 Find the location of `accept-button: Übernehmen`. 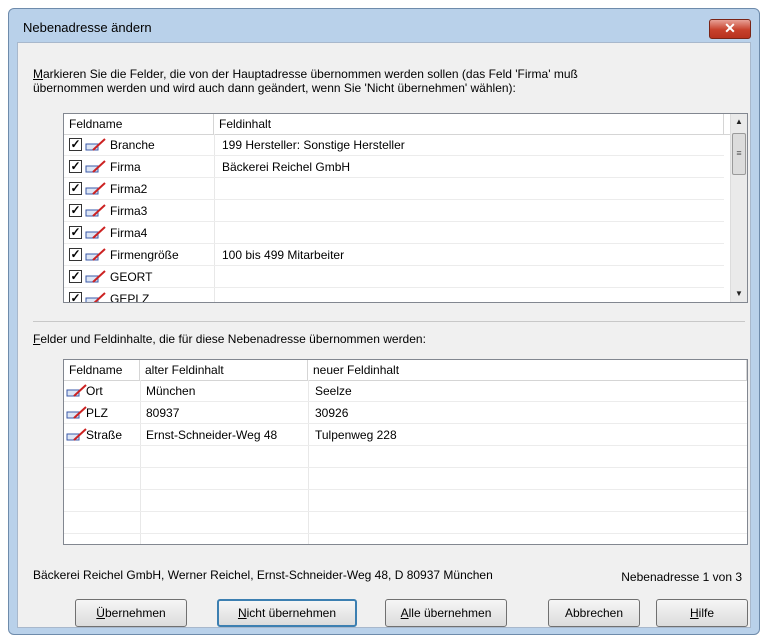

accept-button: Übernehmen is located at coordinates (131, 613).